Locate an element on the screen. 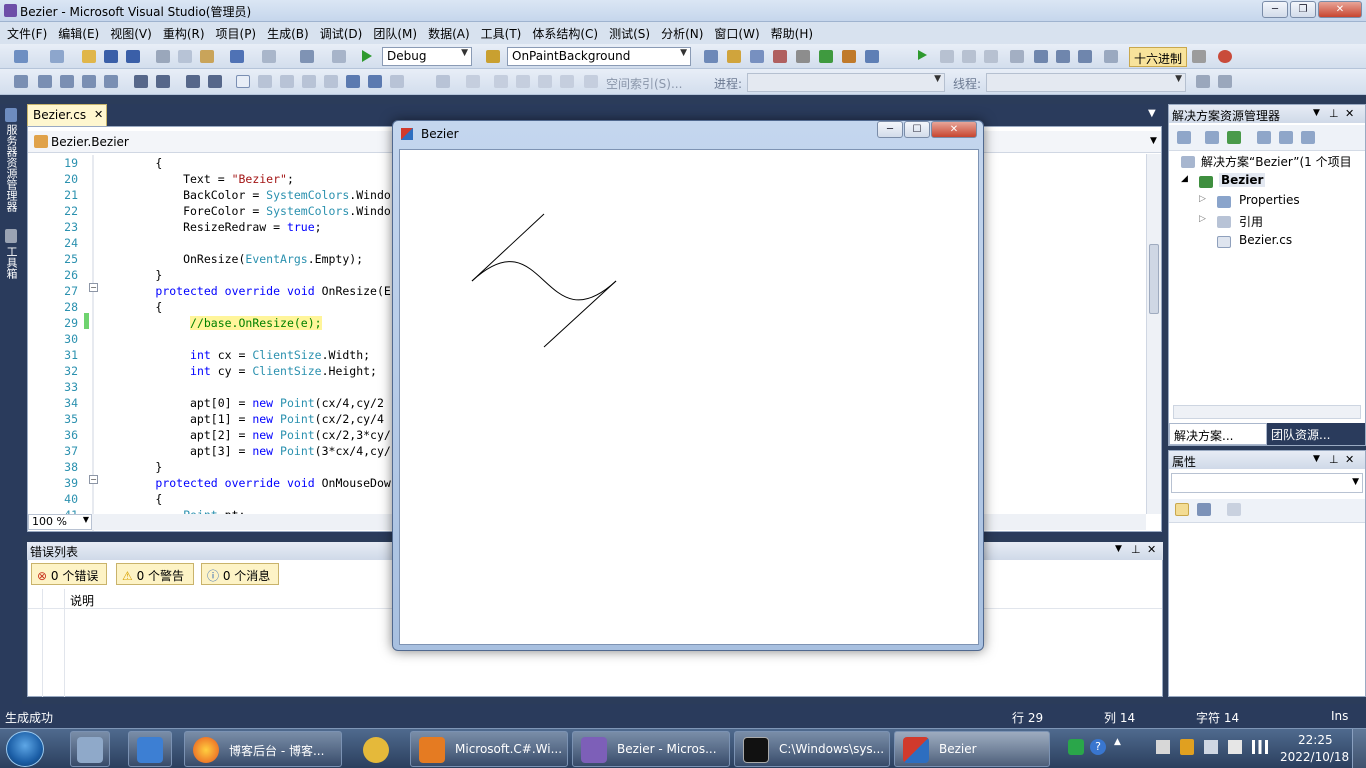  column-description: 说明 is located at coordinates (82, 600).